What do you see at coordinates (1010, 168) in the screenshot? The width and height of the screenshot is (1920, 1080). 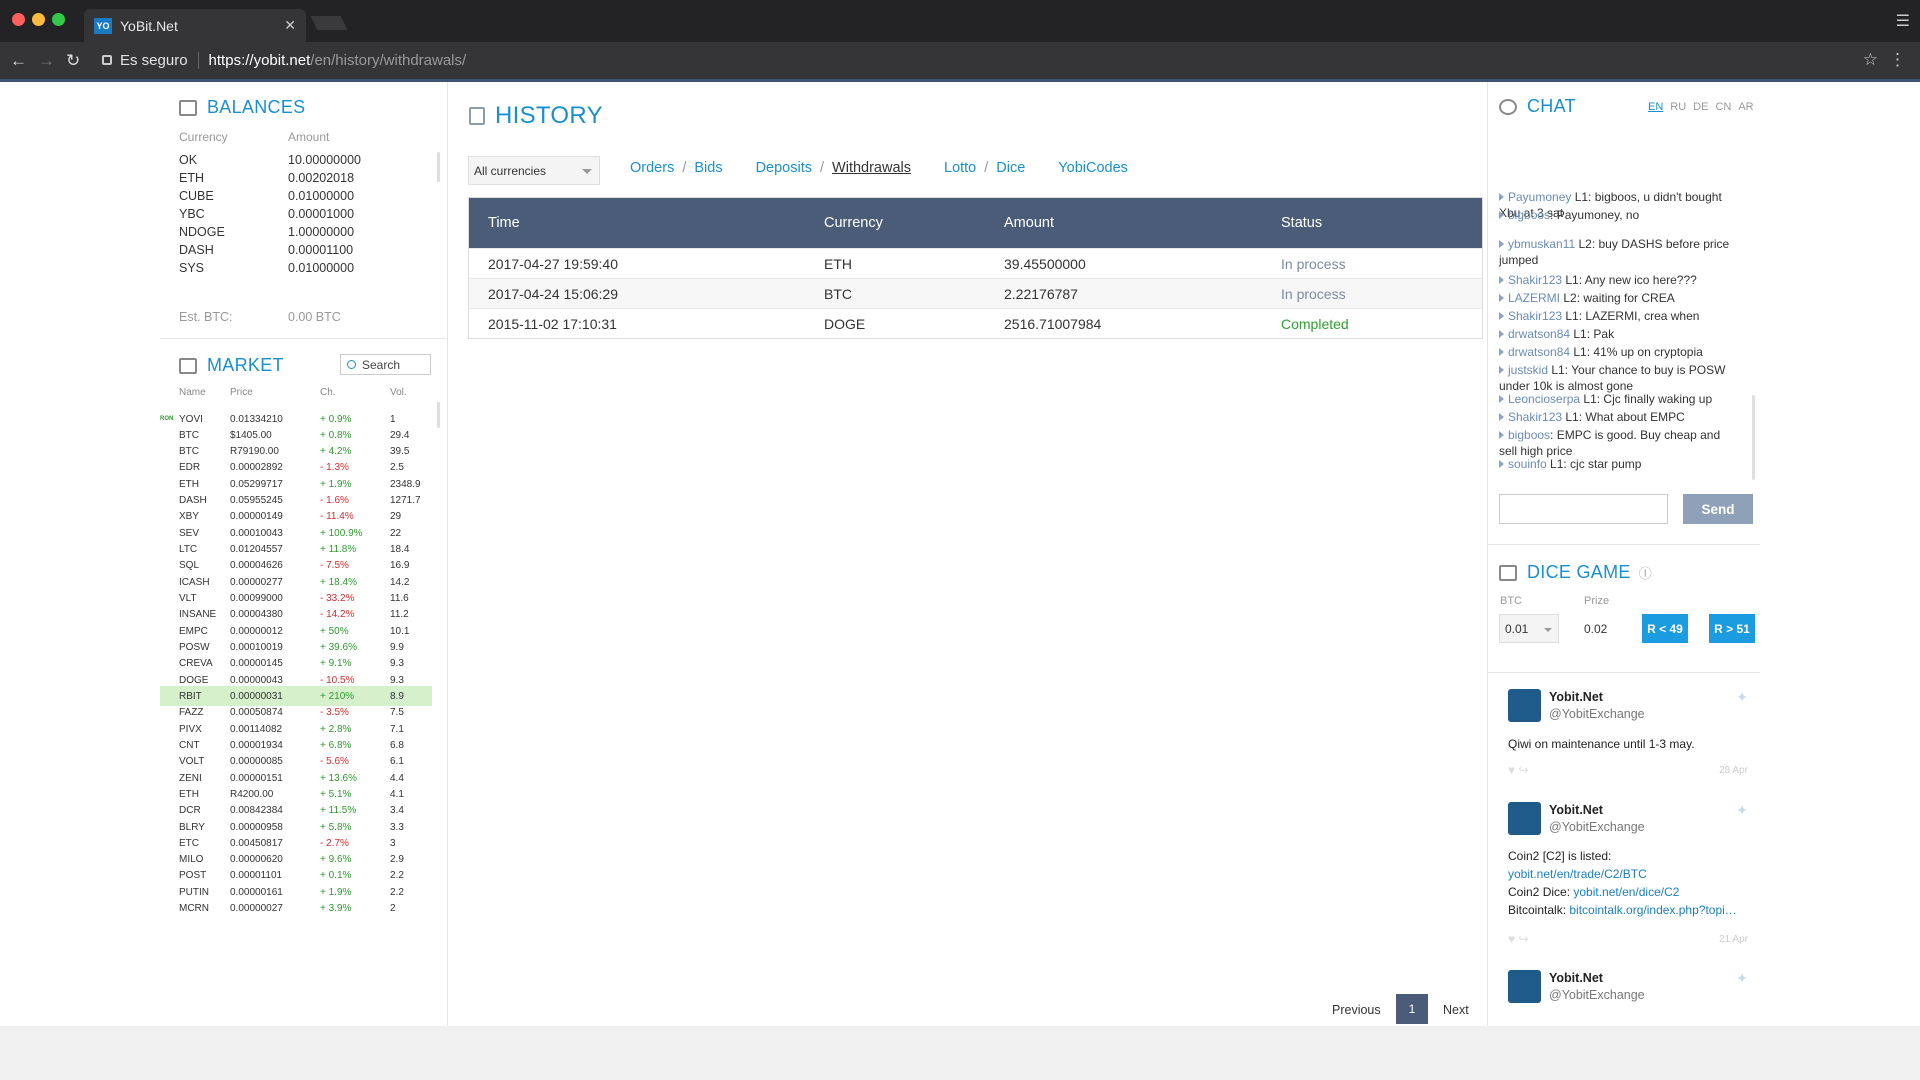 I see `nav-dice-link: Dice` at bounding box center [1010, 168].